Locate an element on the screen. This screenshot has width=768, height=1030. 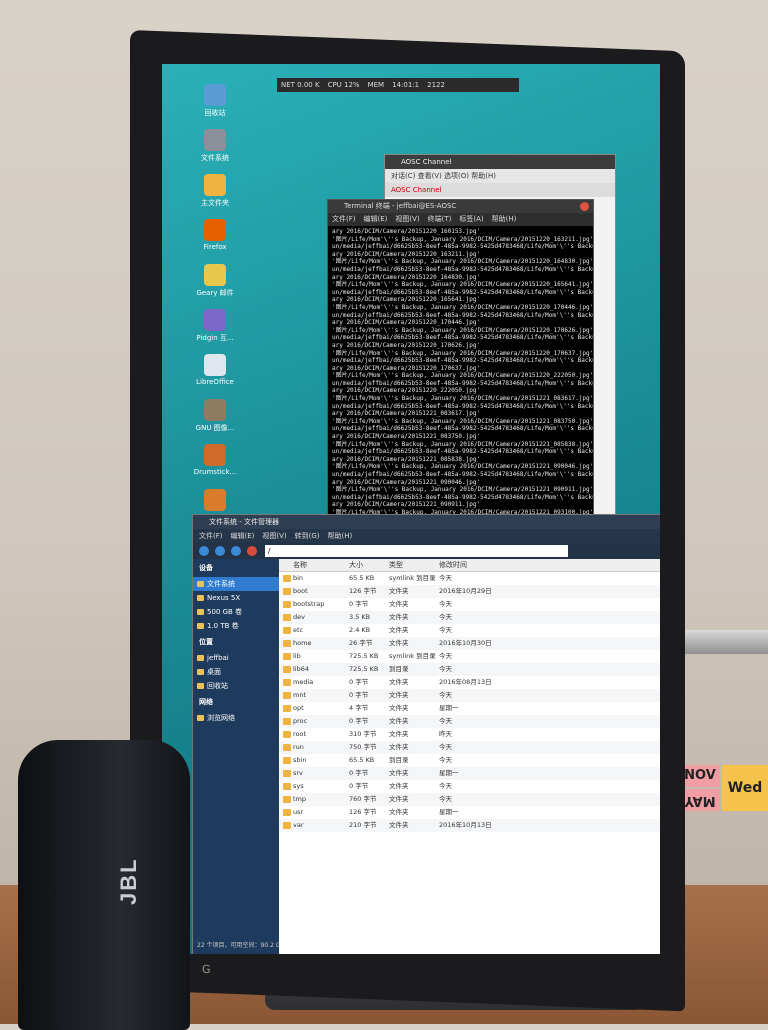
location-bar: / is located at coordinates (416, 551).